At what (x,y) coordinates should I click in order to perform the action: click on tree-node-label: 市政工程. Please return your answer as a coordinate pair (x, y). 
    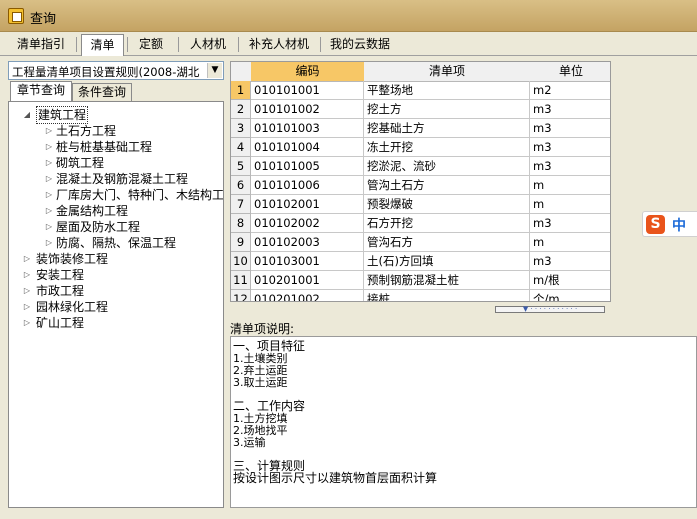
    Looking at the image, I should click on (60, 291).